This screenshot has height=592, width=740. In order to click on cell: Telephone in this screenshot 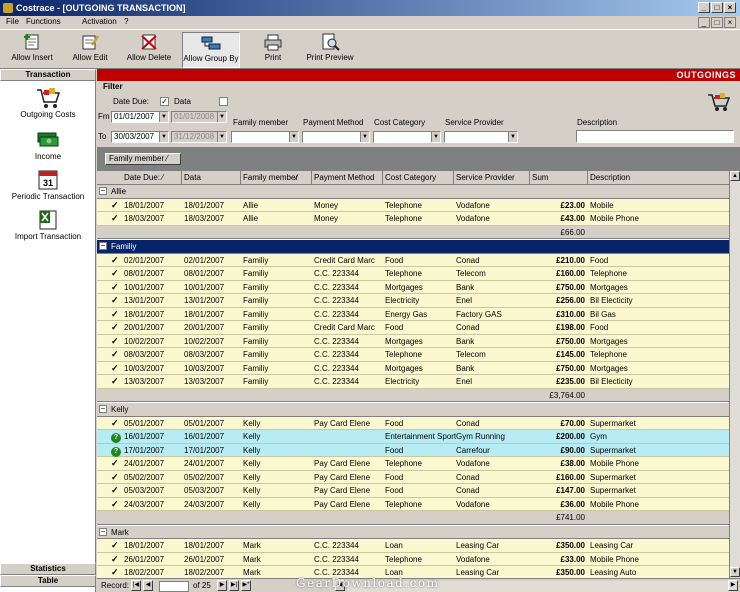, I will do `click(403, 354)`.